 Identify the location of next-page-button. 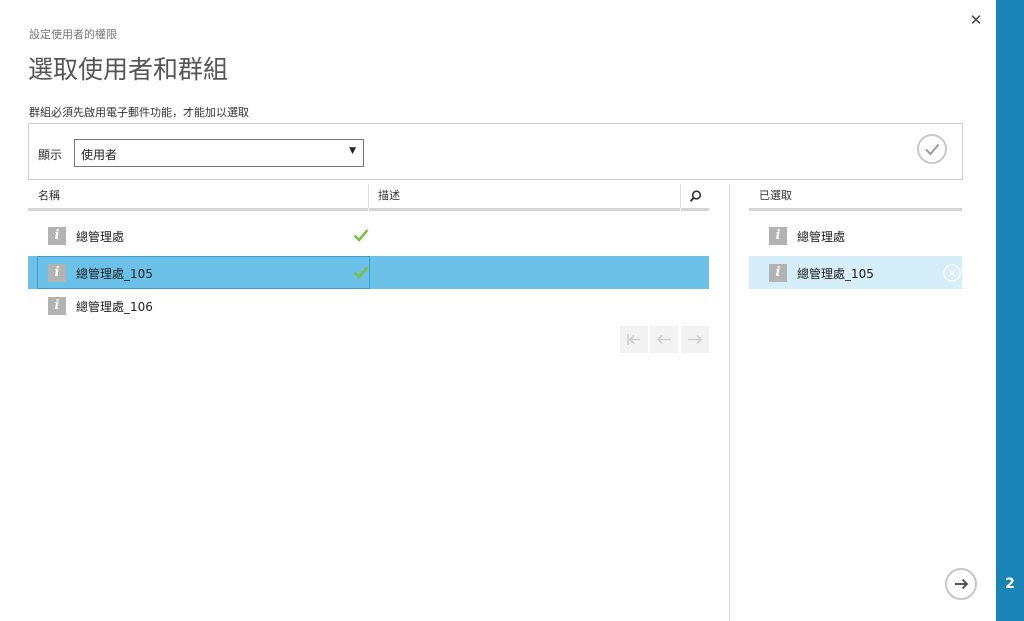
(695, 339).